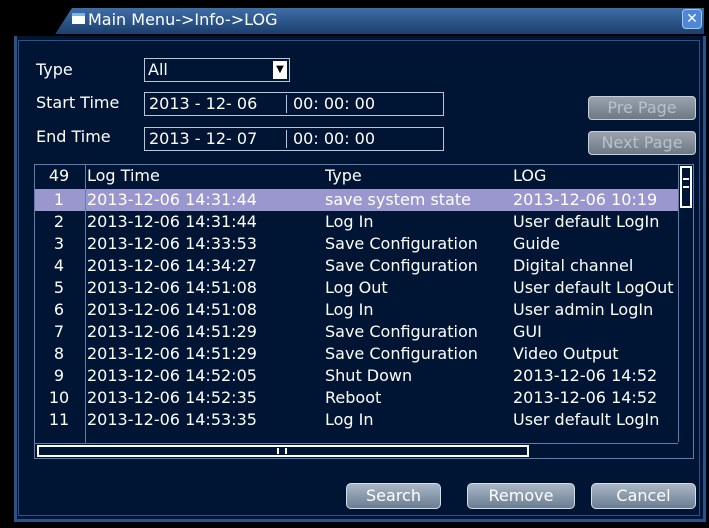  What do you see at coordinates (59, 221) in the screenshot?
I see `row-number: 2` at bounding box center [59, 221].